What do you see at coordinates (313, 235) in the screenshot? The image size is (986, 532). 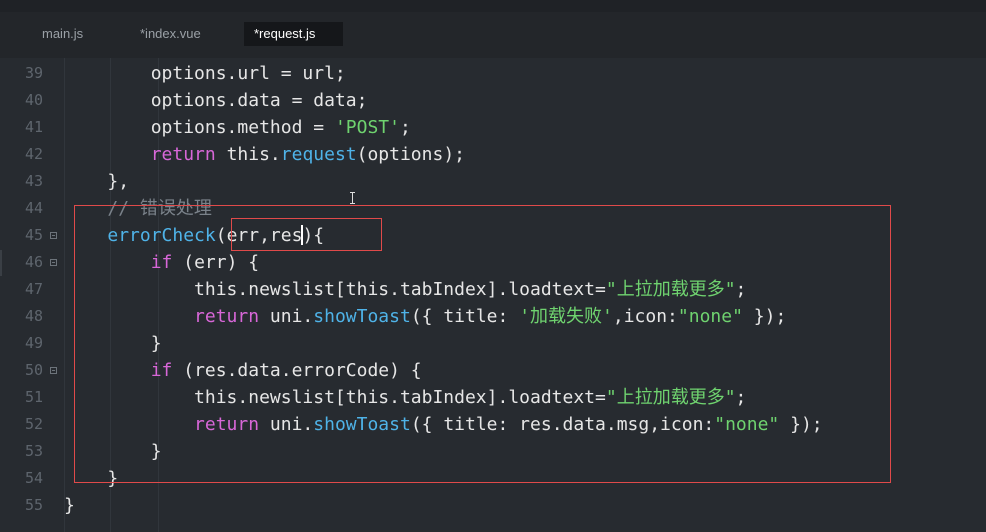 I see `code-token: ){` at bounding box center [313, 235].